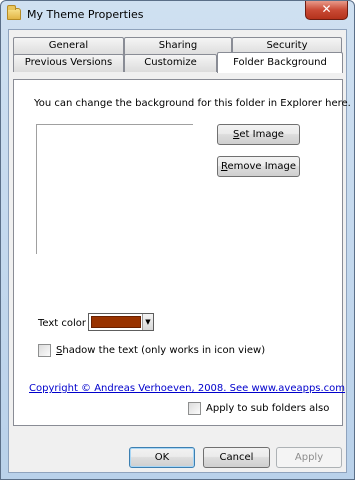  I want to click on chevron-down-icon: ▼, so click(147, 322).